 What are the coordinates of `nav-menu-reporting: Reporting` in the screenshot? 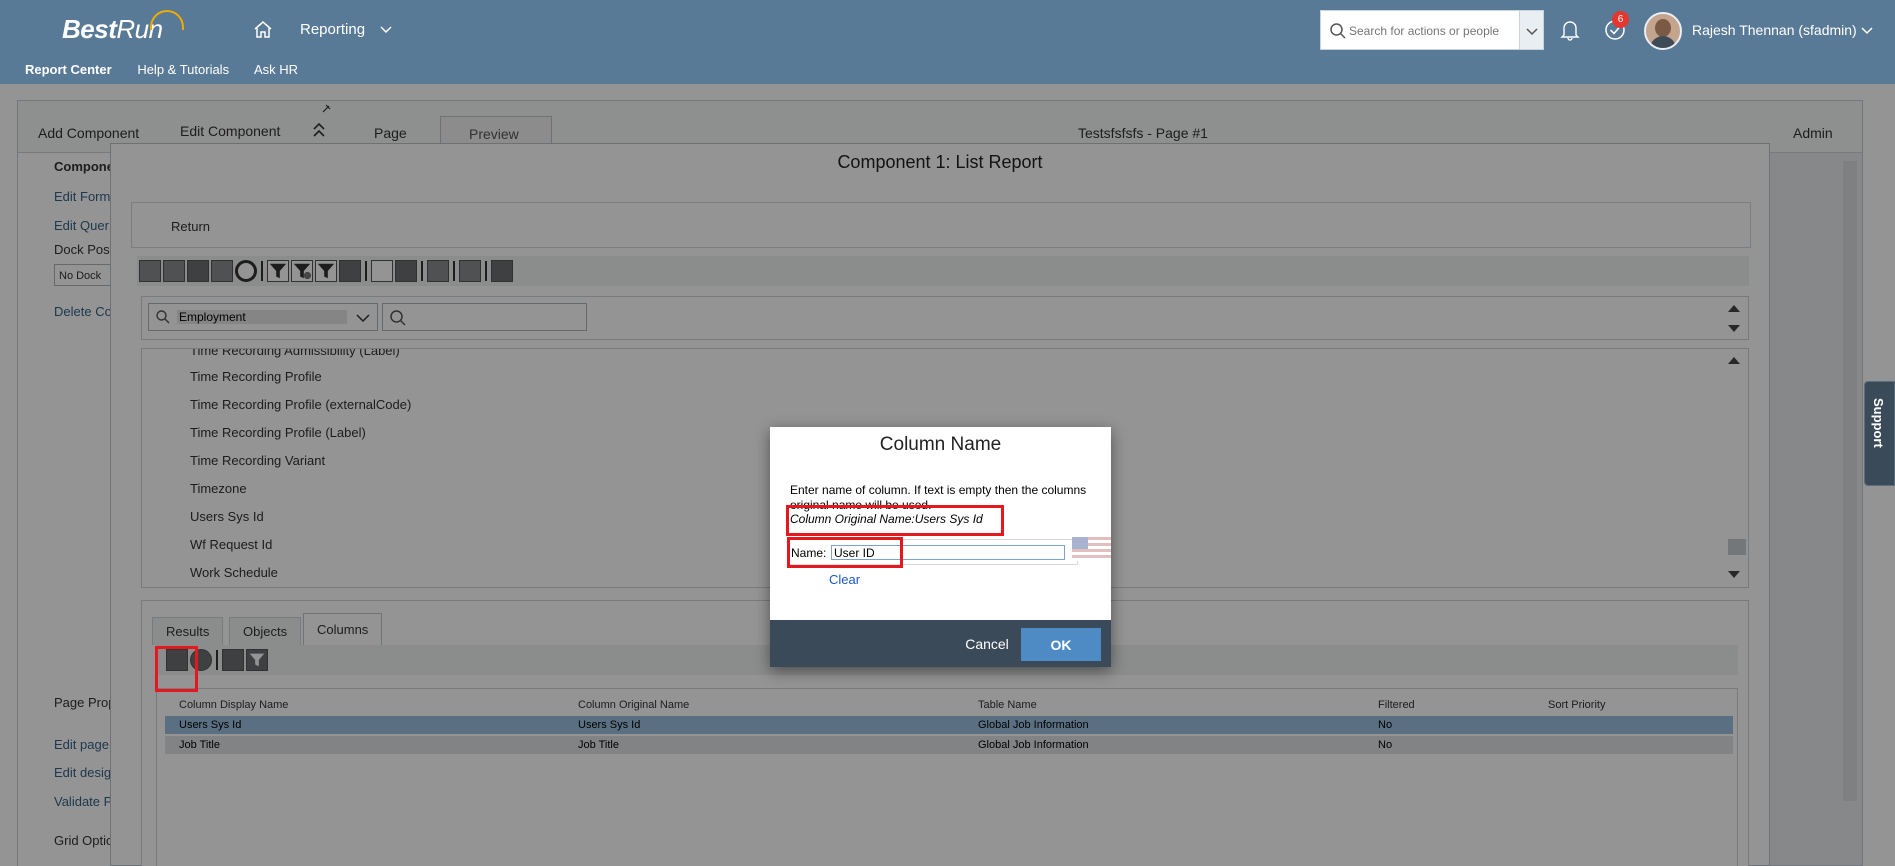 It's located at (332, 29).